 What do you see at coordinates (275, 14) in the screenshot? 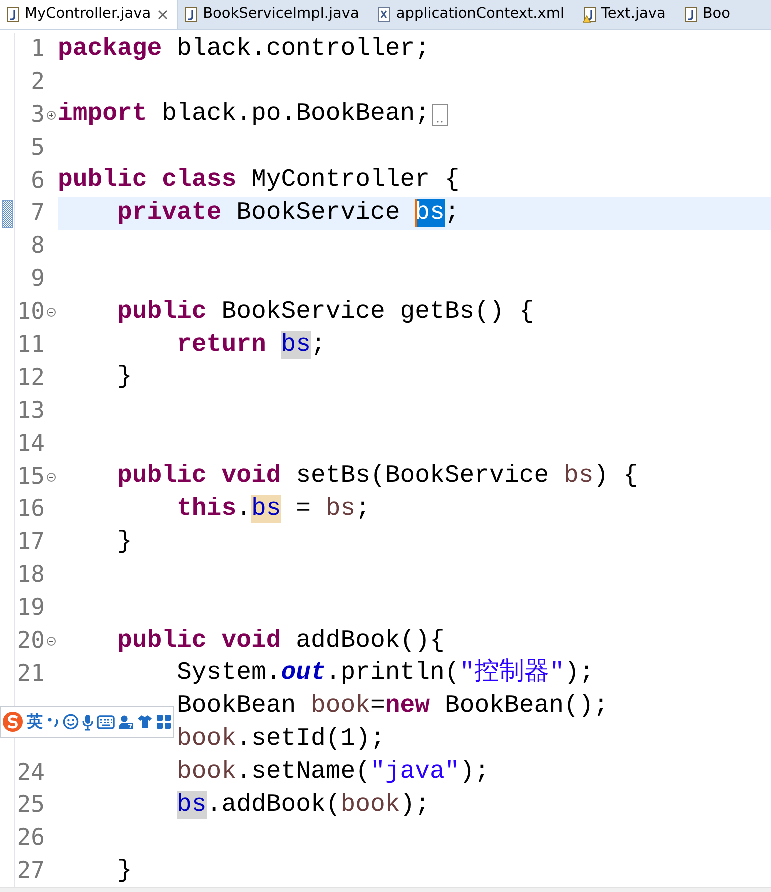
I see `editor-tab: BookServiceImpl.java` at bounding box center [275, 14].